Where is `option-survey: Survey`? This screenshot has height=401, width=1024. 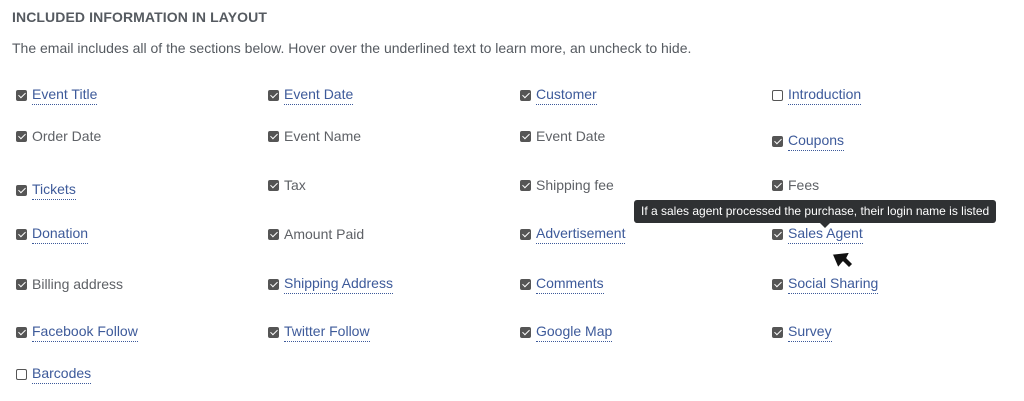 option-survey: Survey is located at coordinates (802, 332).